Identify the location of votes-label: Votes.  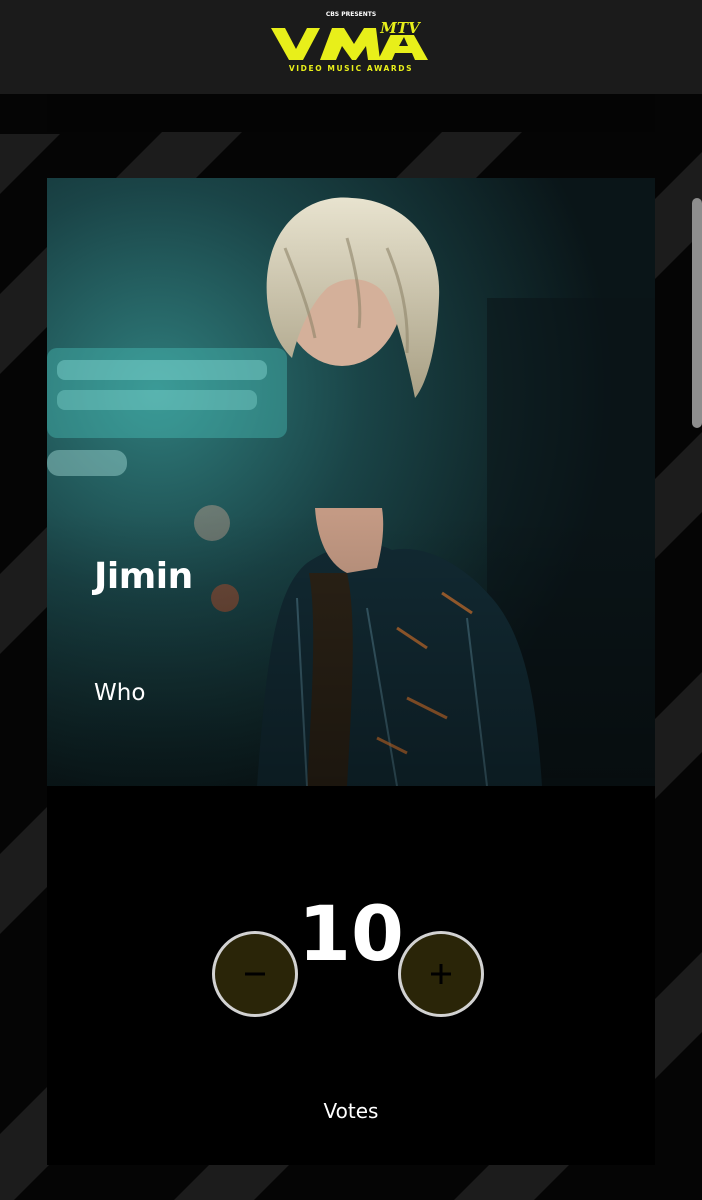
(351, 1111).